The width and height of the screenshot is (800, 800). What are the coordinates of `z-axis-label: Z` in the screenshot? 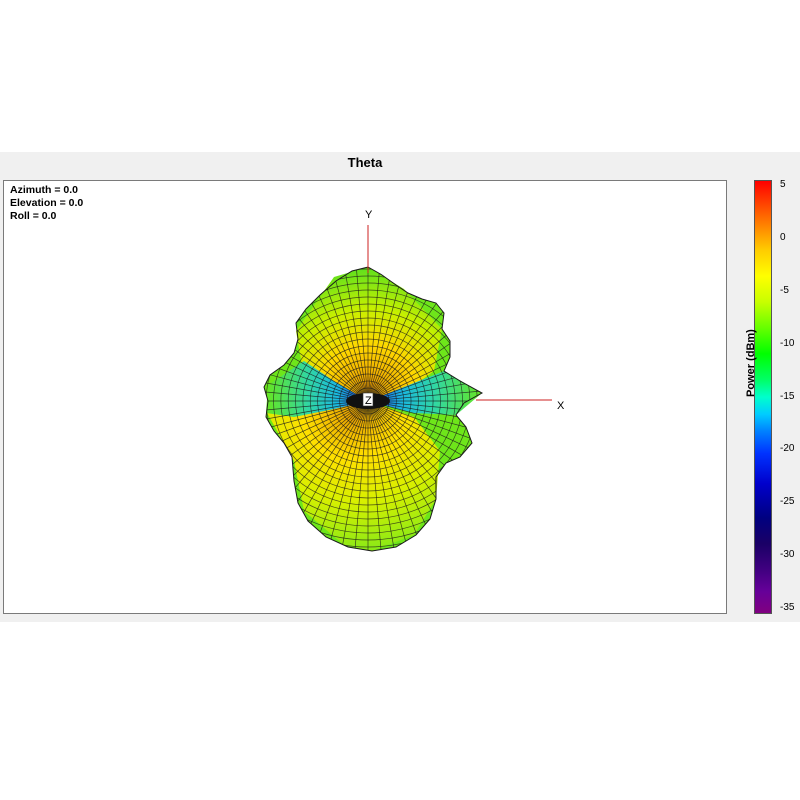 It's located at (368, 401).